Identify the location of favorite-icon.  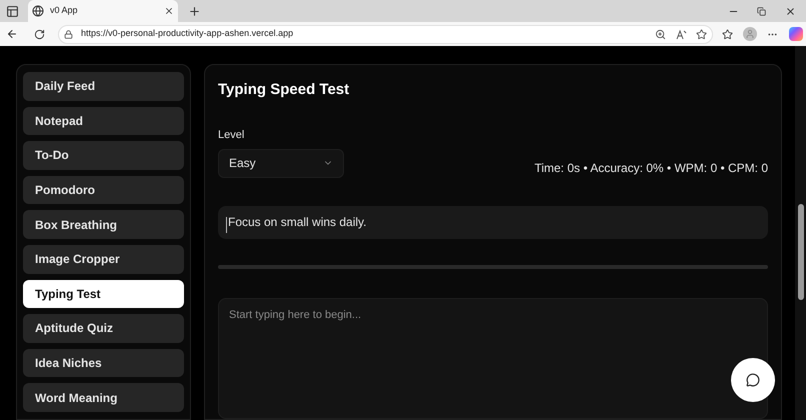
(701, 34).